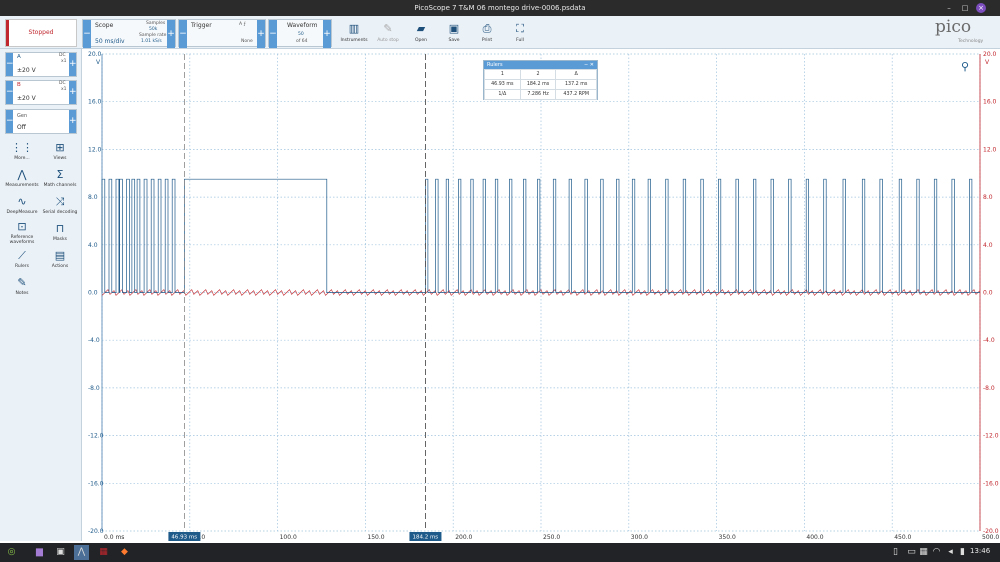  Describe the element at coordinates (110, 41) in the screenshot. I see `timebase-value: 50 ms/div` at that location.